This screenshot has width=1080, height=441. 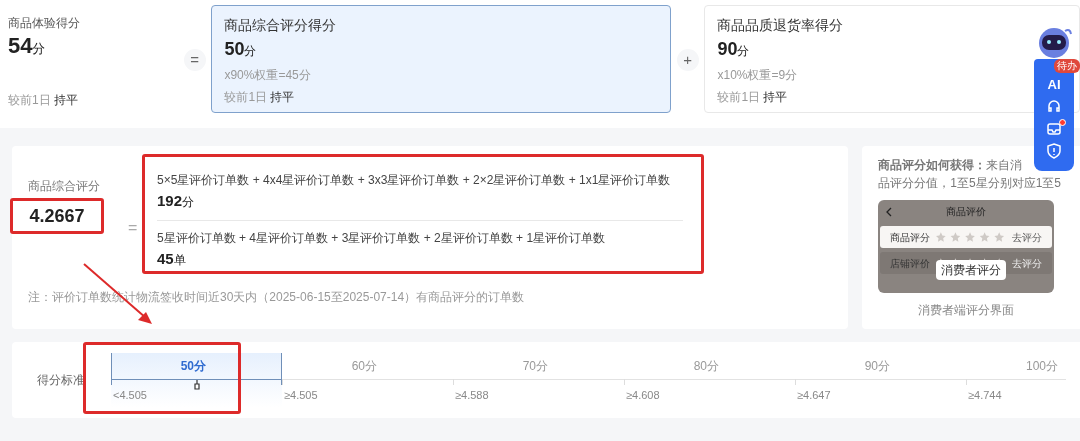 I want to click on back-icon, so click(x=889, y=212).